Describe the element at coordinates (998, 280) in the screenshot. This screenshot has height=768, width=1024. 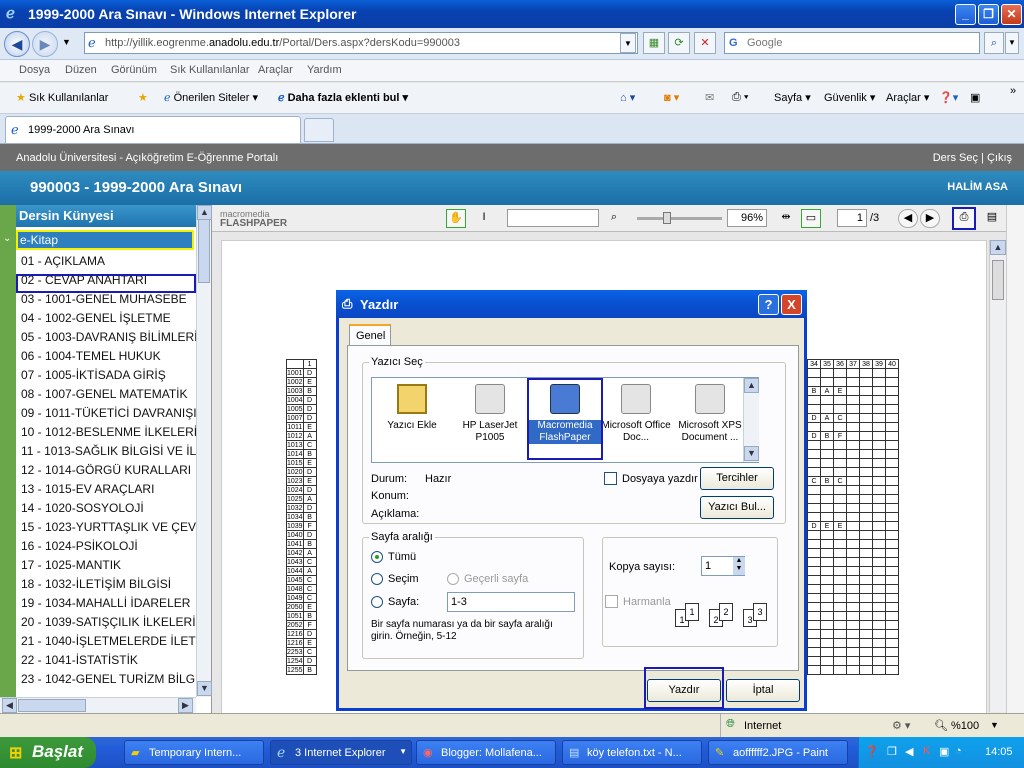
I see `doc-scroll-thumb` at that location.